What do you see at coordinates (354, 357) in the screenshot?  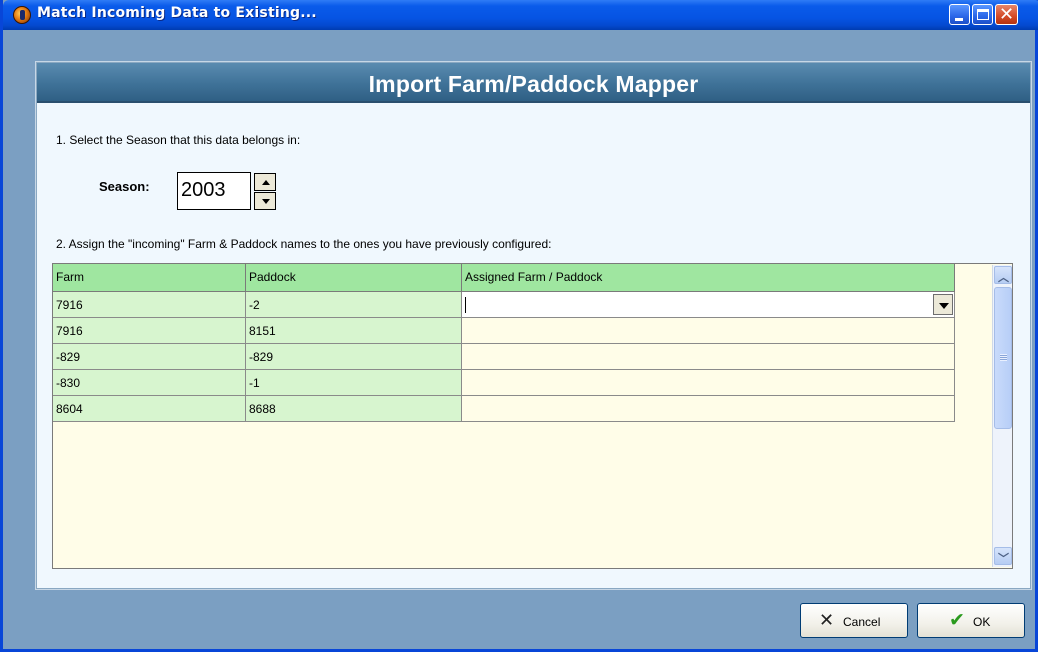 I see `paddock-cell: -829` at bounding box center [354, 357].